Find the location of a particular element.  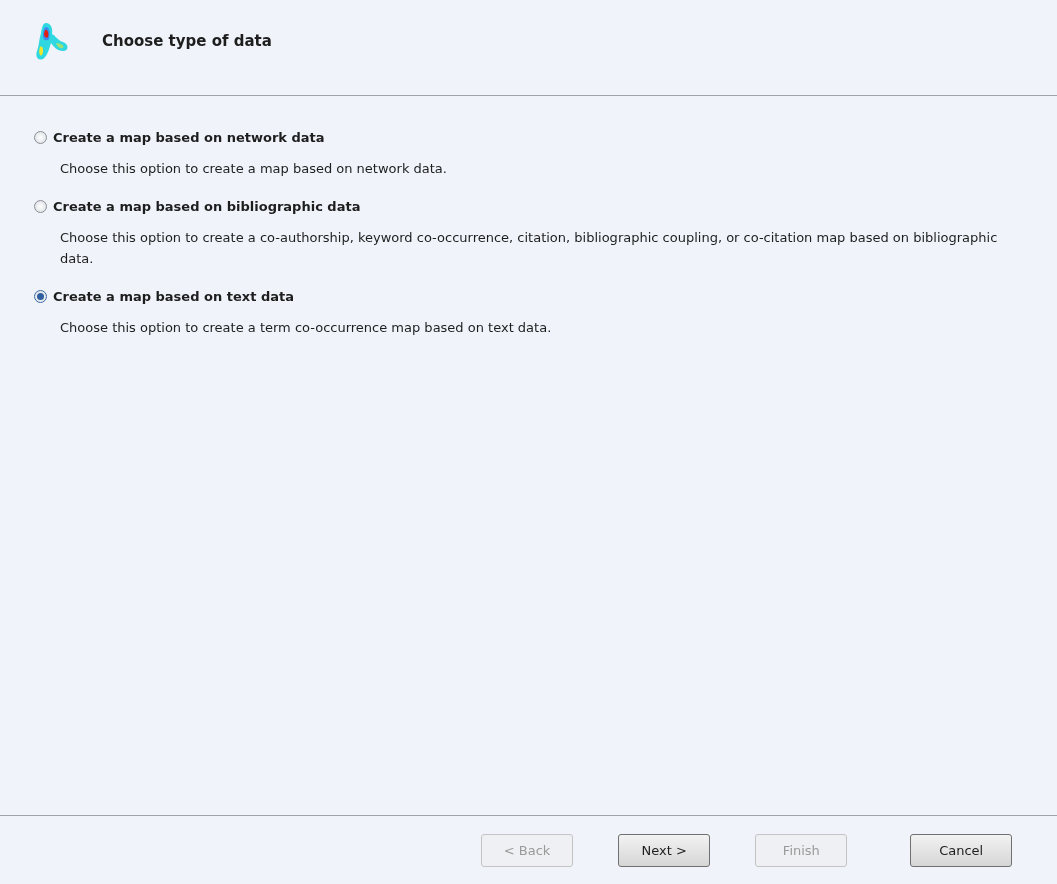

page-title: Choose type of data is located at coordinates (187, 40).